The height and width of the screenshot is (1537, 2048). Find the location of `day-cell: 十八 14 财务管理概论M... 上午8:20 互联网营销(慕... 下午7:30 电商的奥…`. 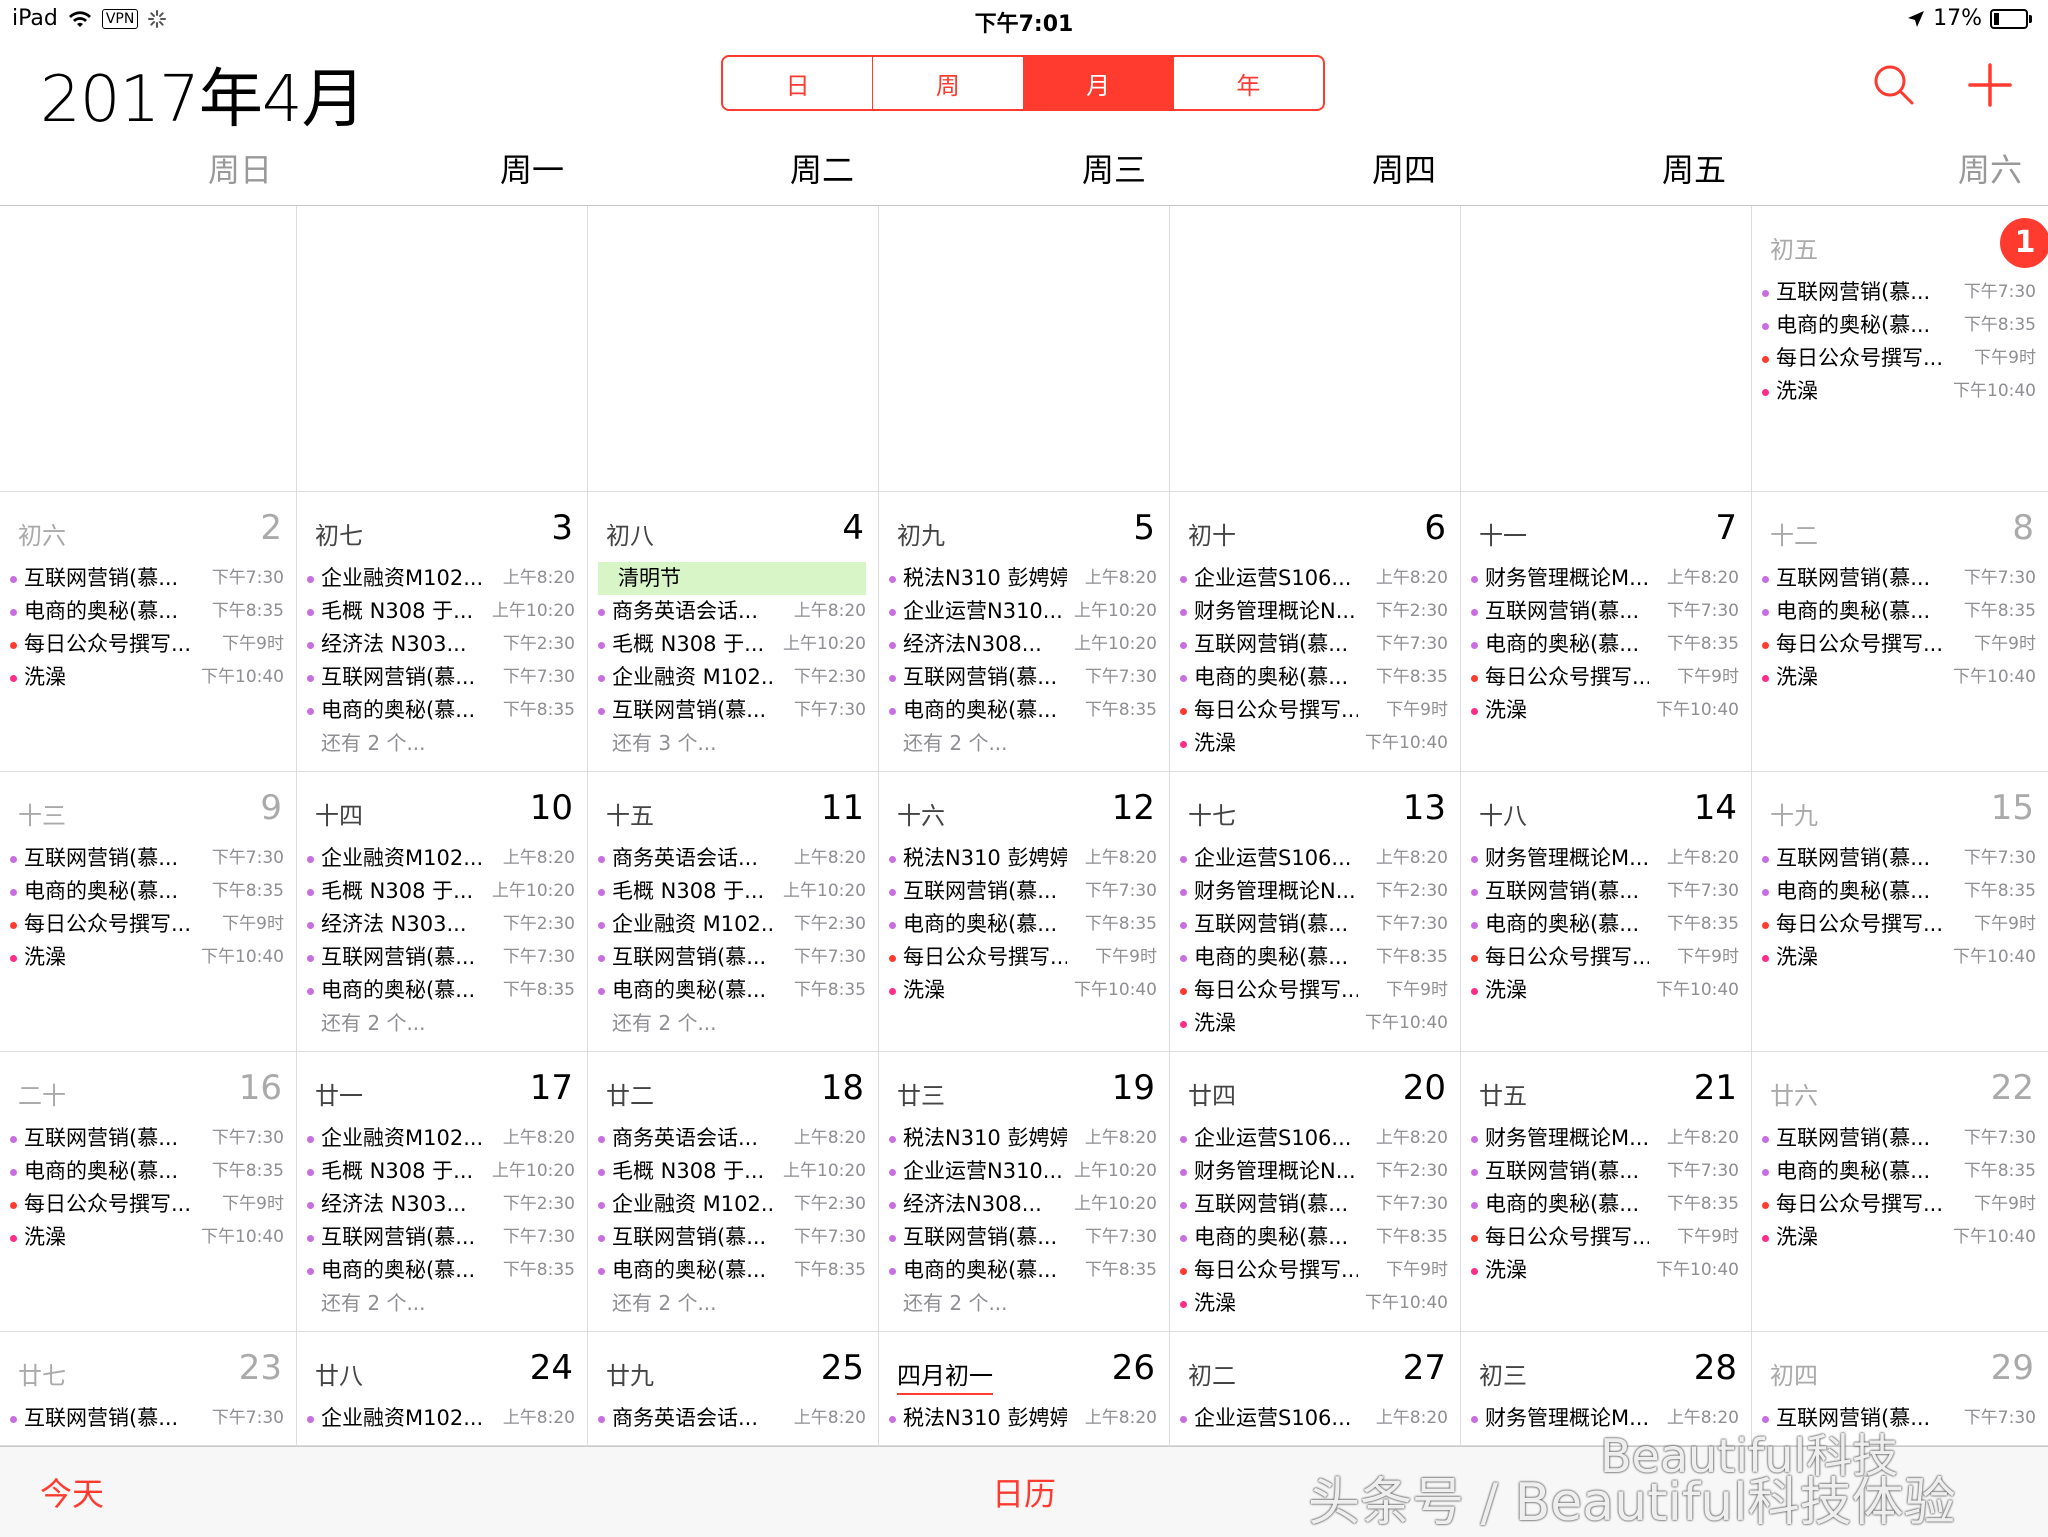

day-cell: 十八 14 财务管理概论M... 上午8:20 互联网营销(慕... 下午7:30 电商的奥… is located at coordinates (1606, 912).